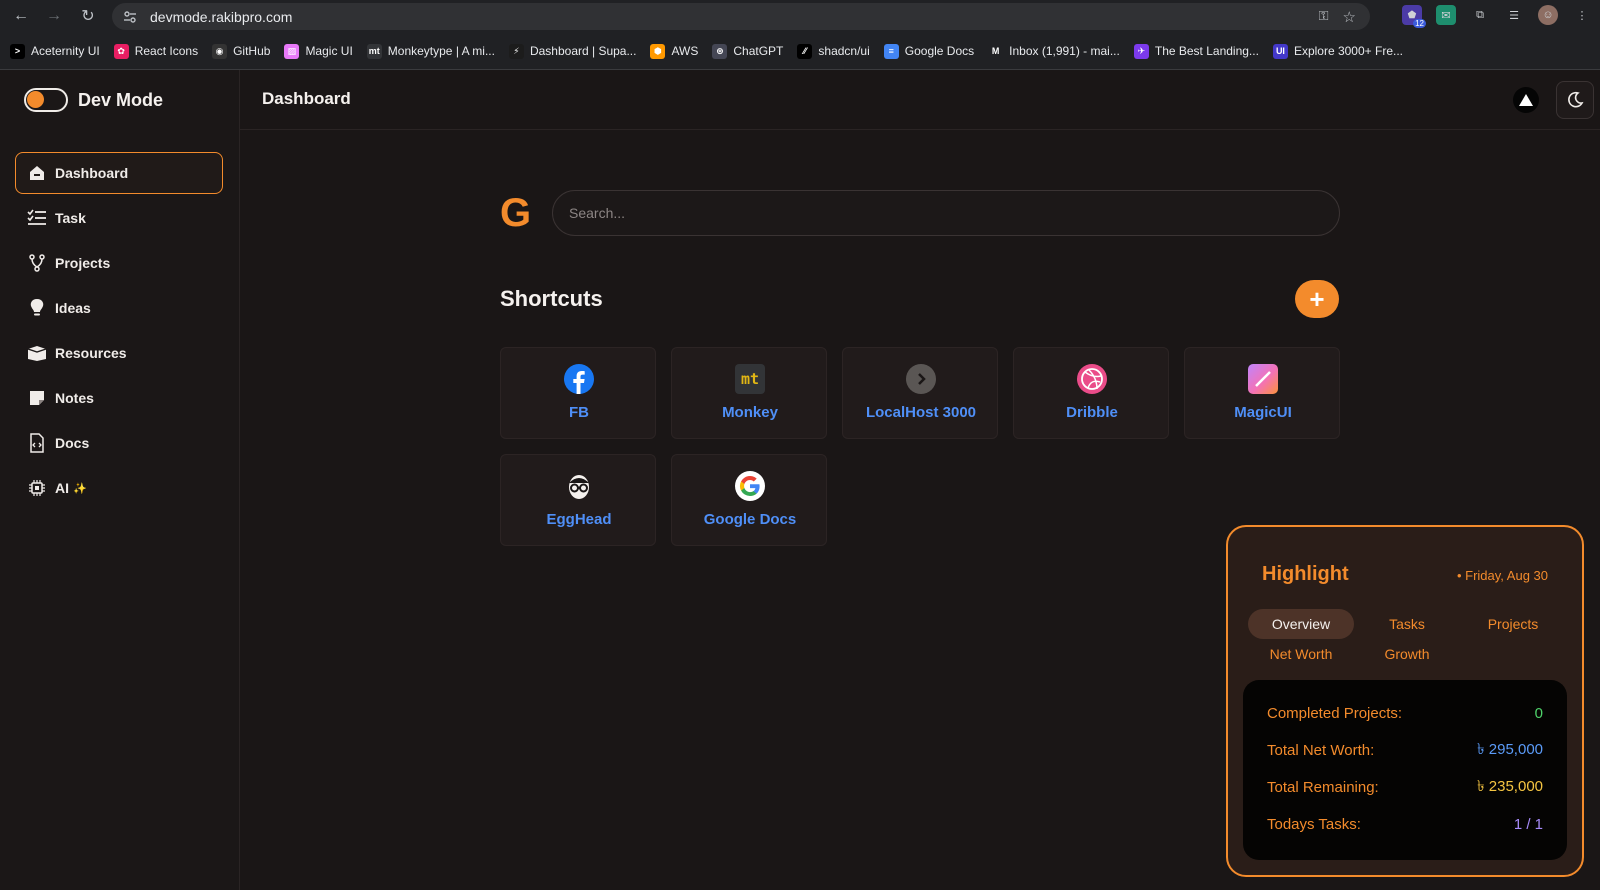  What do you see at coordinates (1446, 15) in the screenshot?
I see `extension-mail-icon: ✉` at bounding box center [1446, 15].